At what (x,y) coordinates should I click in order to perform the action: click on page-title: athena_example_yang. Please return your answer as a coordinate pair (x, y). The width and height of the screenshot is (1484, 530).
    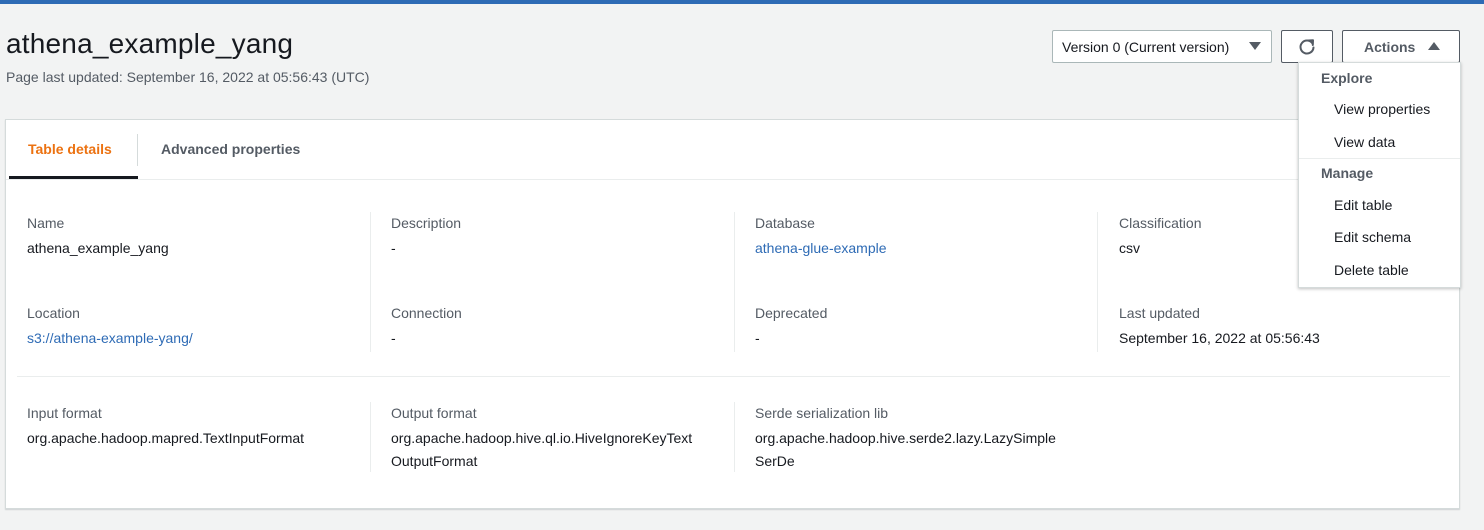
    Looking at the image, I should click on (150, 43).